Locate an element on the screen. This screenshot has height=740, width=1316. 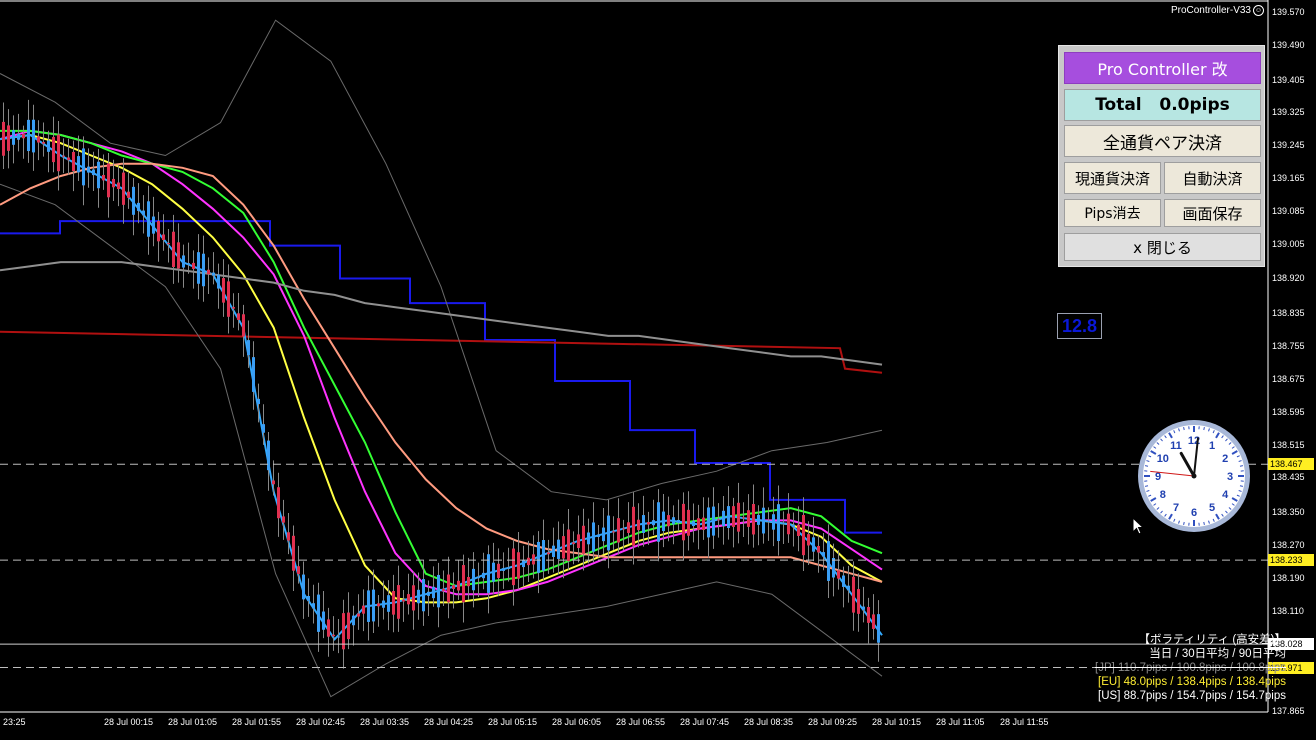
time-tick-label: 28 Jul 04:25 is located at coordinates (449, 722).